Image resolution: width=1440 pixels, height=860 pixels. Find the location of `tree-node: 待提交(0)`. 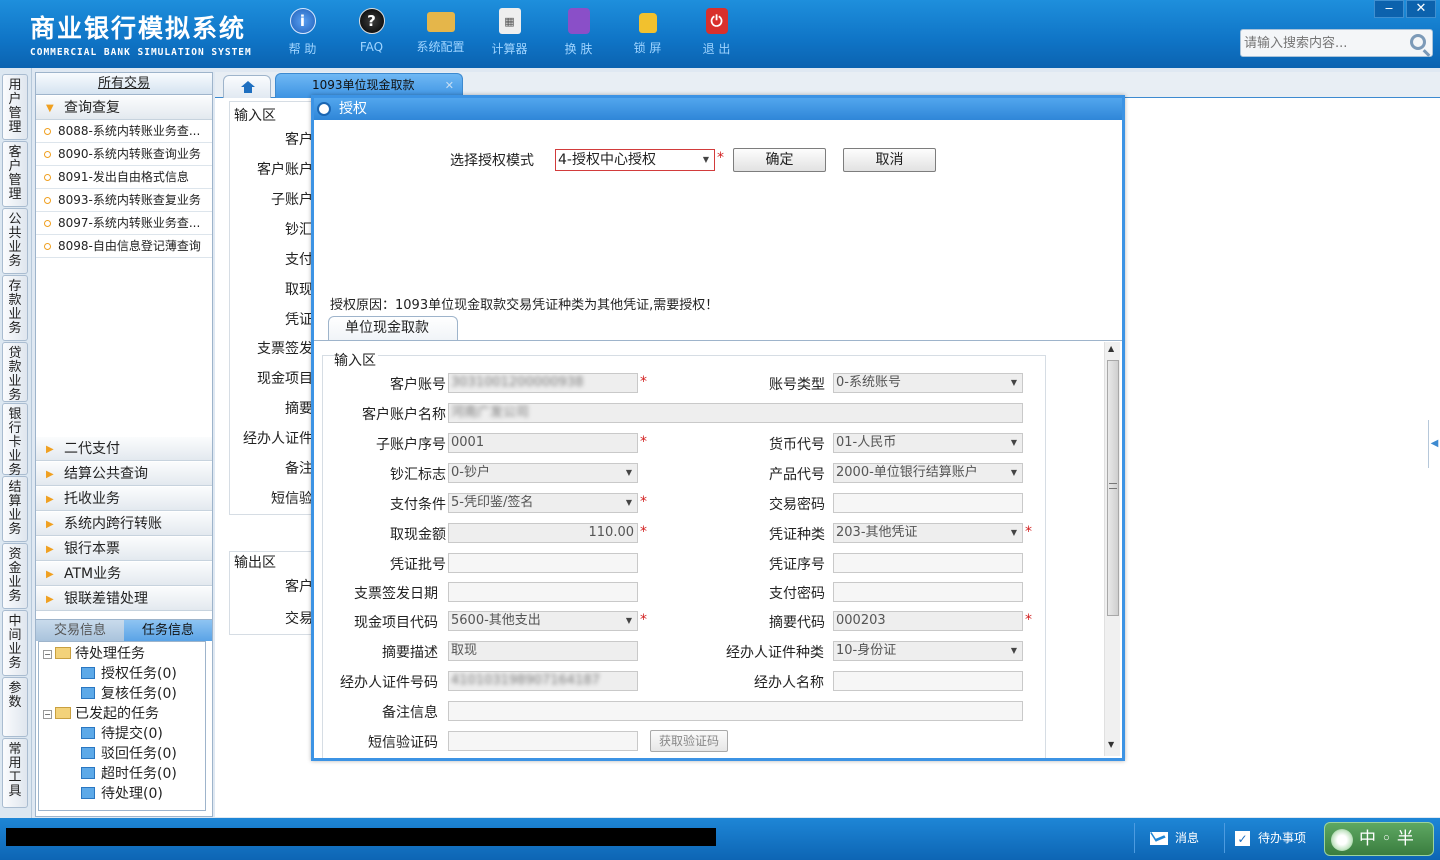

tree-node: 待提交(0) is located at coordinates (122, 734).